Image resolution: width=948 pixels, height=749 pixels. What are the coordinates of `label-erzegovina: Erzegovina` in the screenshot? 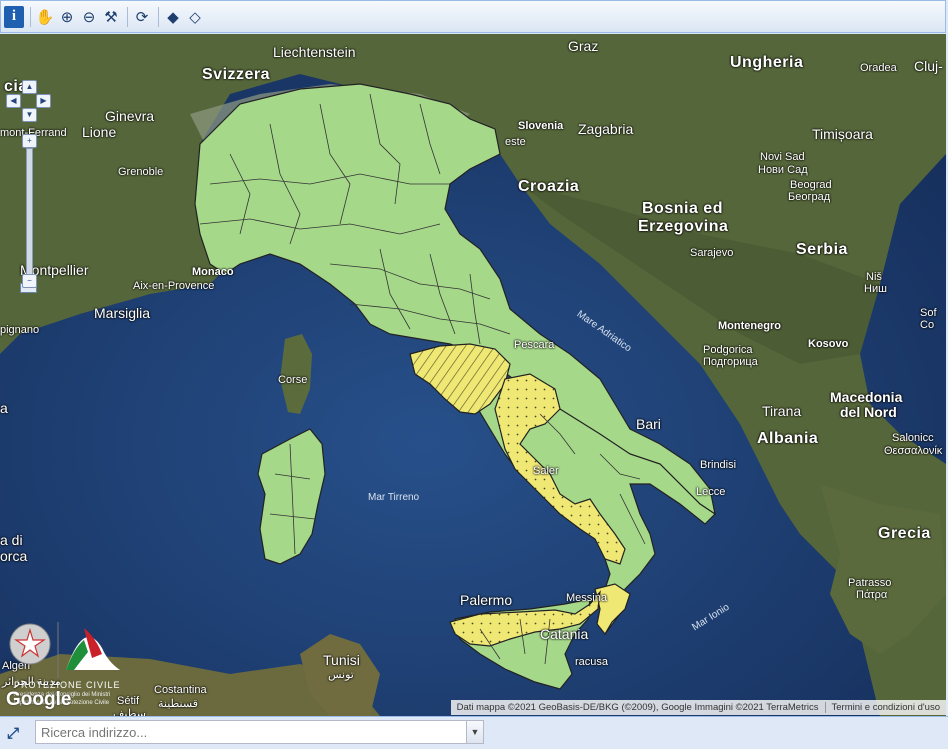 It's located at (683, 226).